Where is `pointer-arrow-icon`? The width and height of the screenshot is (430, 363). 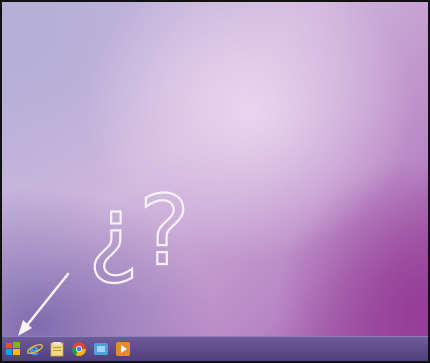 pointer-arrow-icon is located at coordinates (44, 304).